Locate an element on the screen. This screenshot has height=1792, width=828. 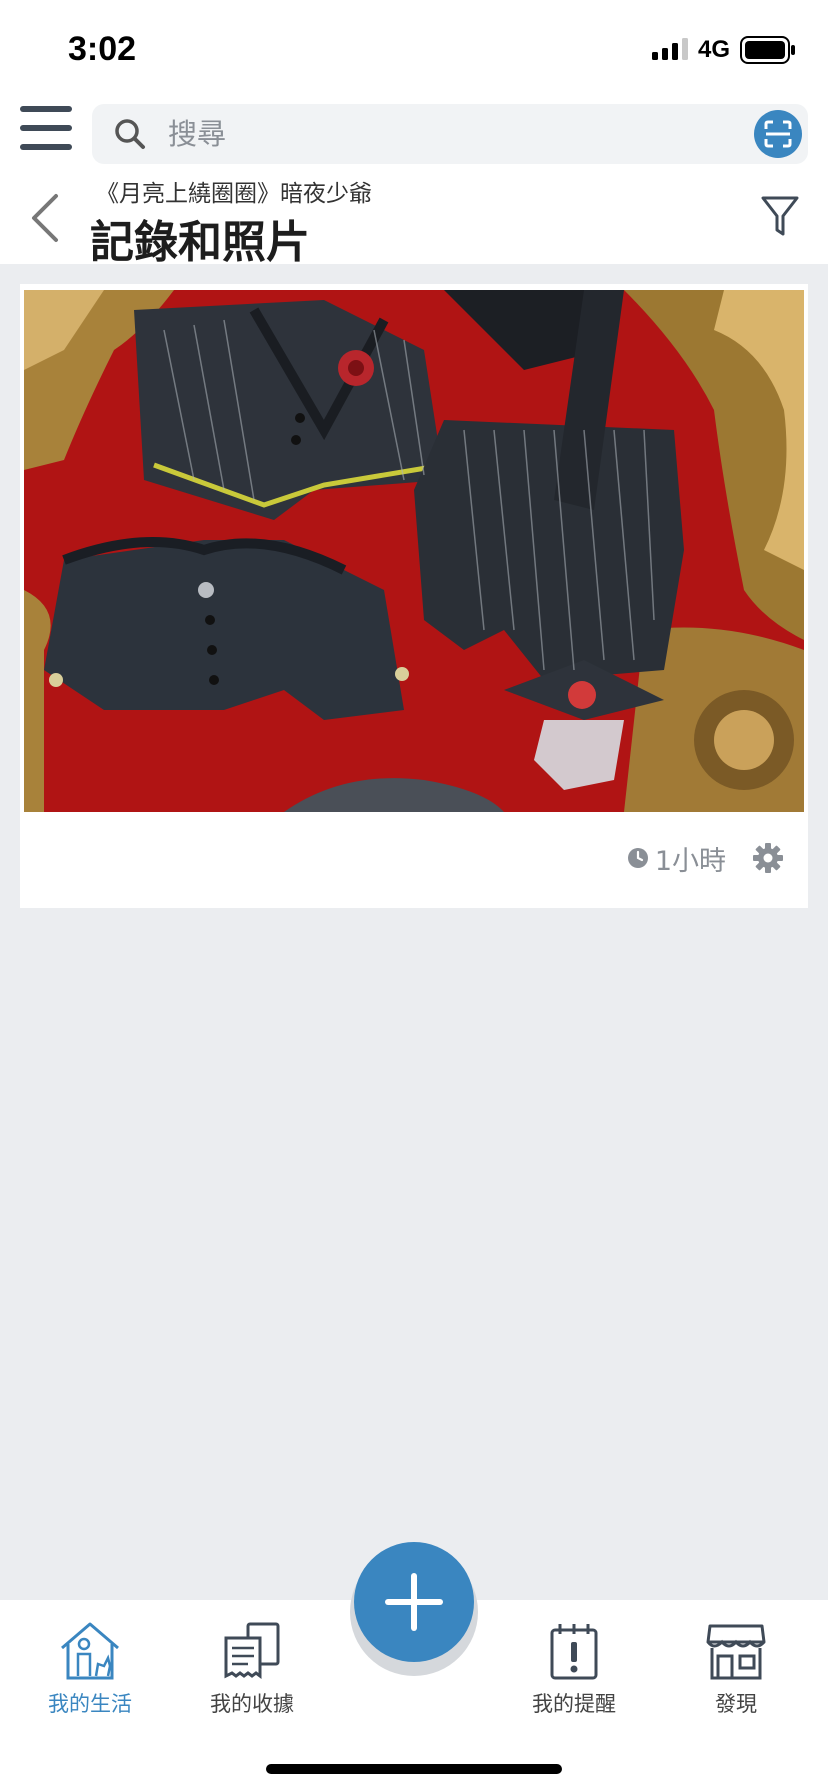
scan-button is located at coordinates (778, 134).